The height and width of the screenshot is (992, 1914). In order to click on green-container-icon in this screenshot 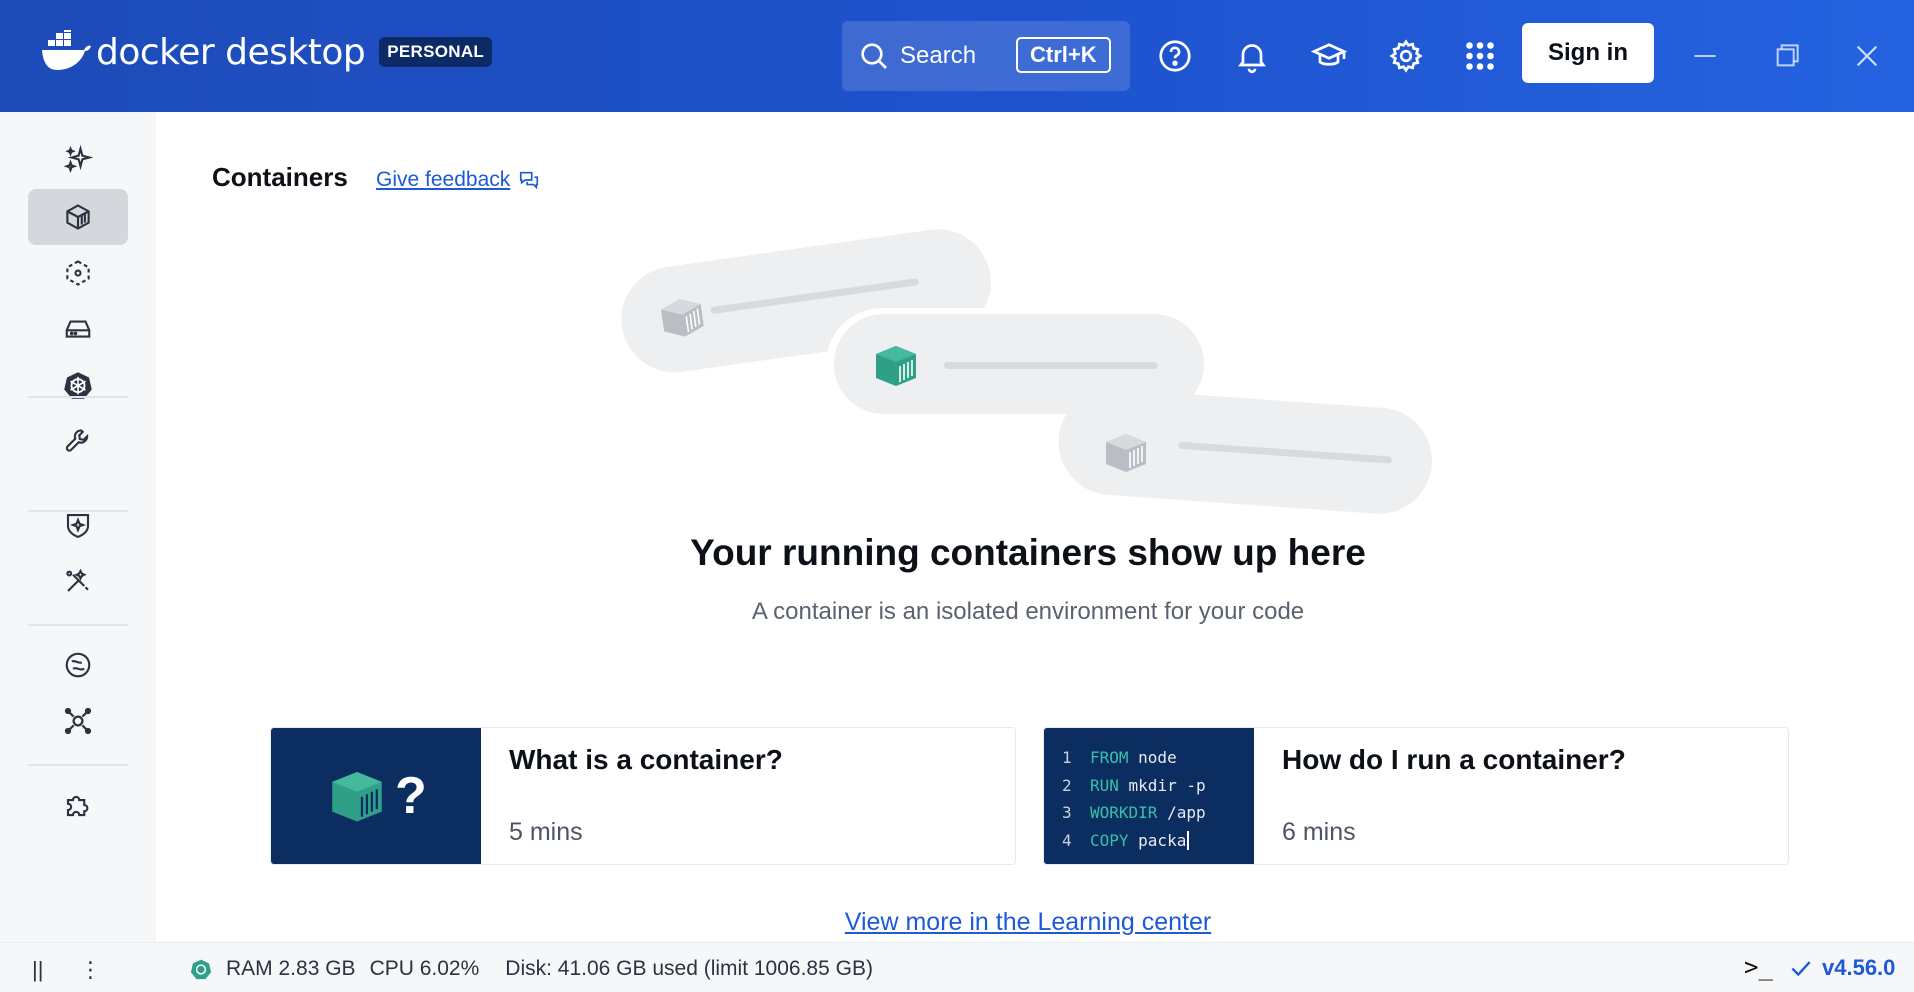, I will do `click(896, 366)`.